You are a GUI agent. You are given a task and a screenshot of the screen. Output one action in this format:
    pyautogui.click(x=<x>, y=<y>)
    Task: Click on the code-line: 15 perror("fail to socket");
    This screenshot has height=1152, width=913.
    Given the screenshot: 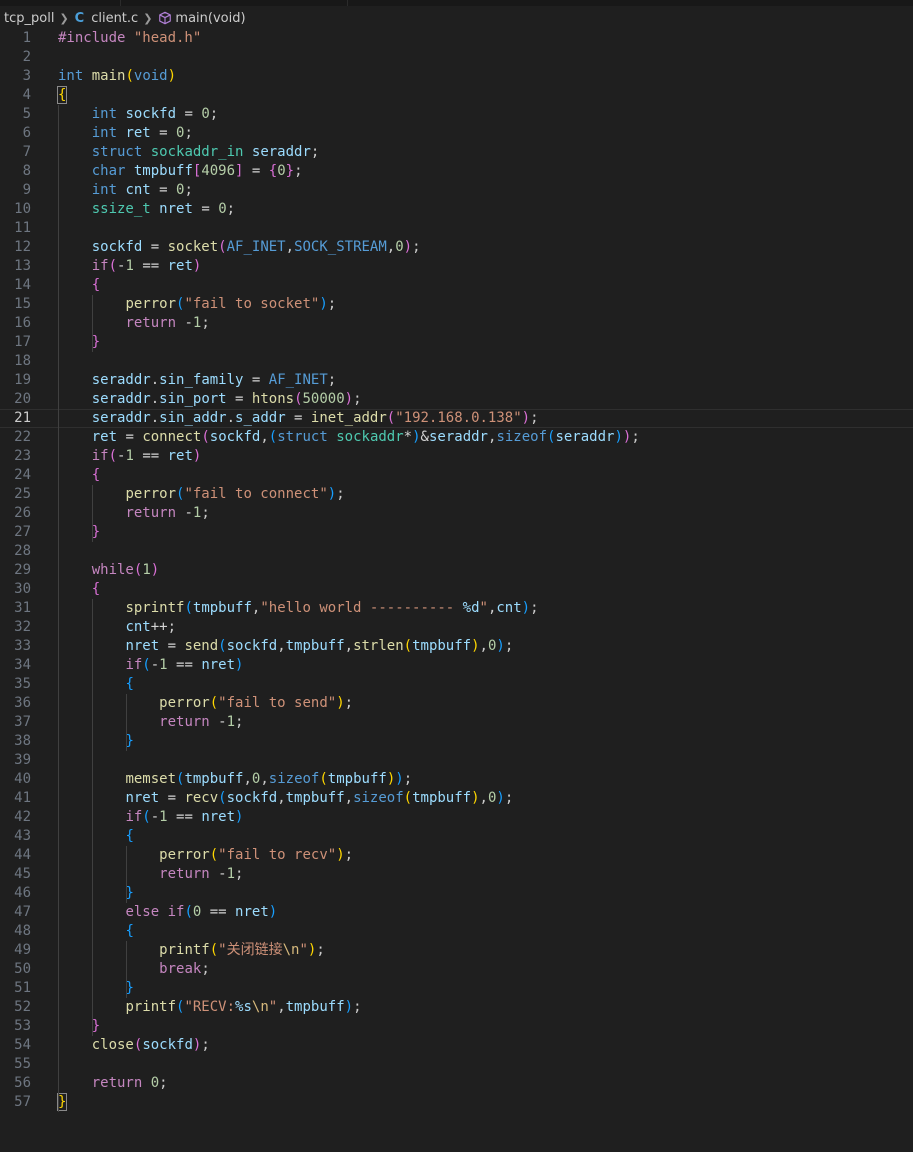 What is the action you would take?
    pyautogui.click(x=456, y=304)
    